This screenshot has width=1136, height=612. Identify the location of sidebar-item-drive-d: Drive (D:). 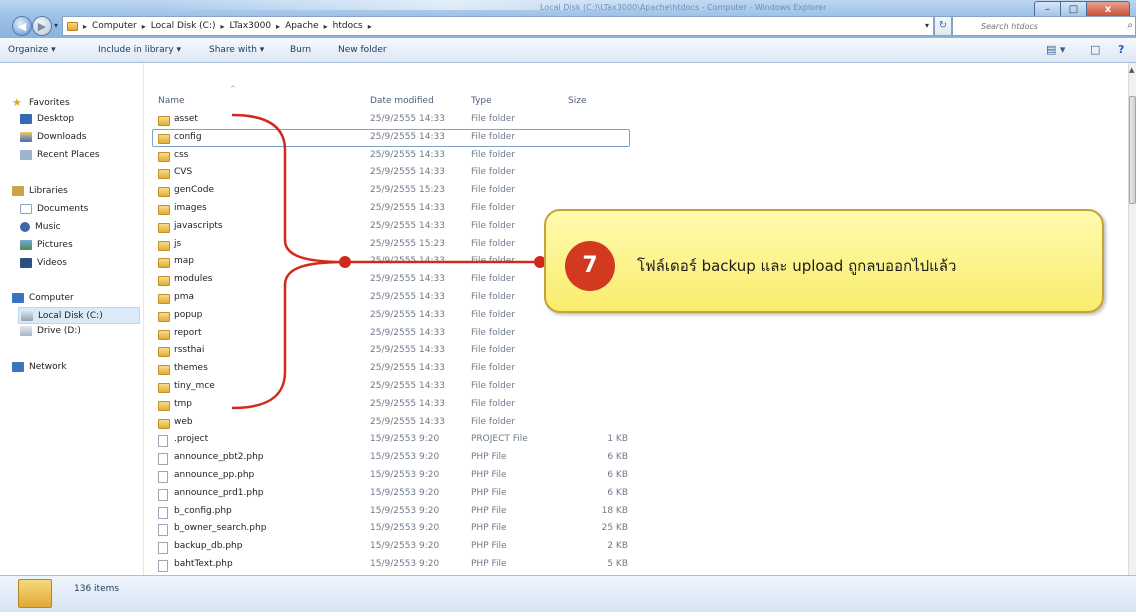
(50, 331).